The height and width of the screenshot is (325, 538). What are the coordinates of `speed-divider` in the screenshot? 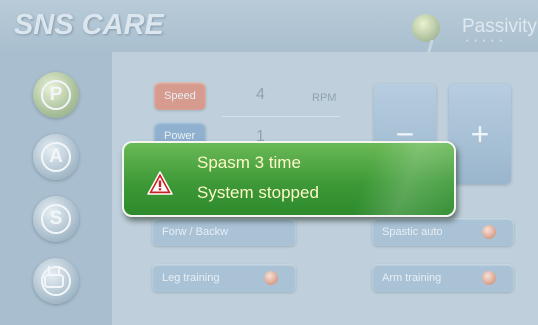 It's located at (281, 116).